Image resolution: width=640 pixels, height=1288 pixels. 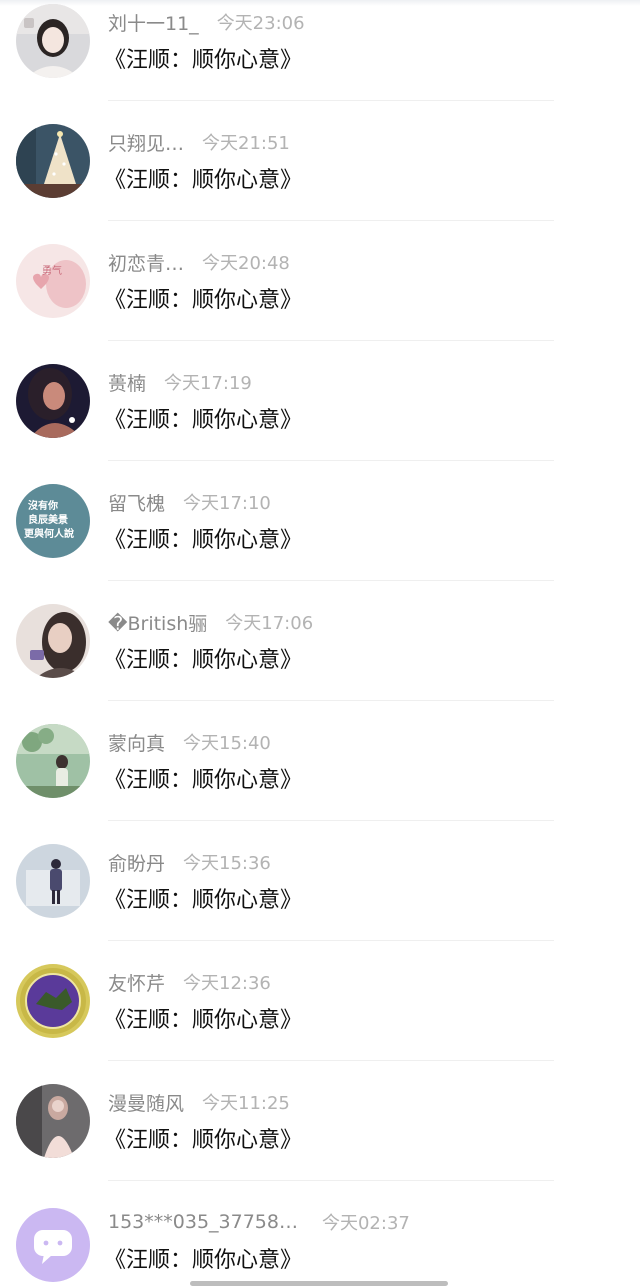 What do you see at coordinates (269, 623) in the screenshot?
I see `timestamp: 今天17:06` at bounding box center [269, 623].